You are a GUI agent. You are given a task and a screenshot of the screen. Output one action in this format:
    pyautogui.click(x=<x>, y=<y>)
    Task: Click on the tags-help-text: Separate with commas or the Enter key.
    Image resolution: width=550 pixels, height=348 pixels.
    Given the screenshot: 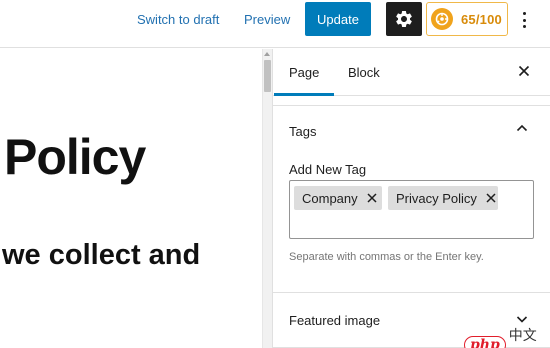 What is the action you would take?
    pyautogui.click(x=386, y=257)
    